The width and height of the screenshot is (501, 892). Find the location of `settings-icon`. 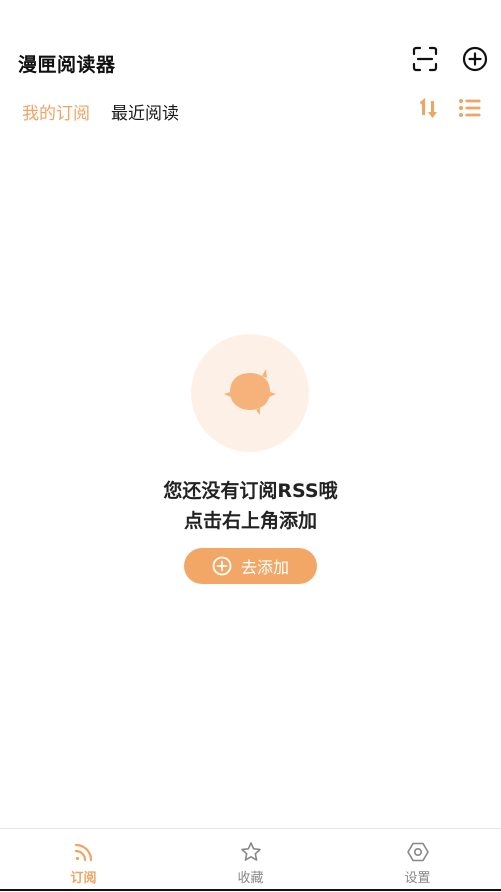

settings-icon is located at coordinates (418, 852).